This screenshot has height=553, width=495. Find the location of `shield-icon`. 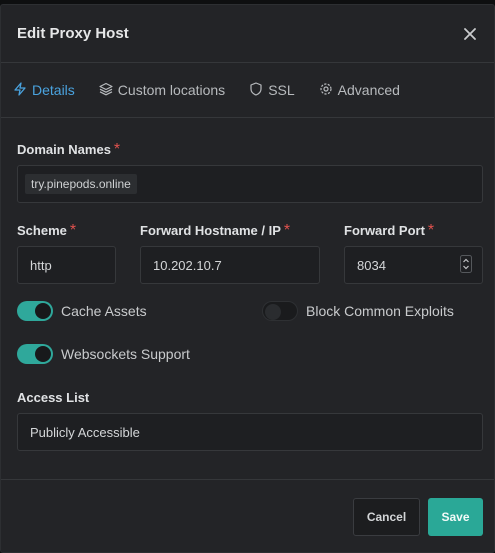

shield-icon is located at coordinates (256, 90).